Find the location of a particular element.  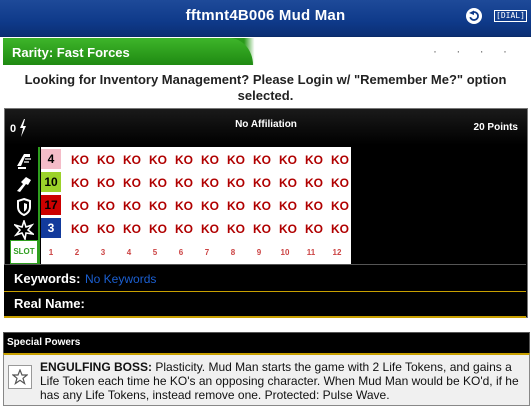

damage-click-11: KO is located at coordinates (314, 229).